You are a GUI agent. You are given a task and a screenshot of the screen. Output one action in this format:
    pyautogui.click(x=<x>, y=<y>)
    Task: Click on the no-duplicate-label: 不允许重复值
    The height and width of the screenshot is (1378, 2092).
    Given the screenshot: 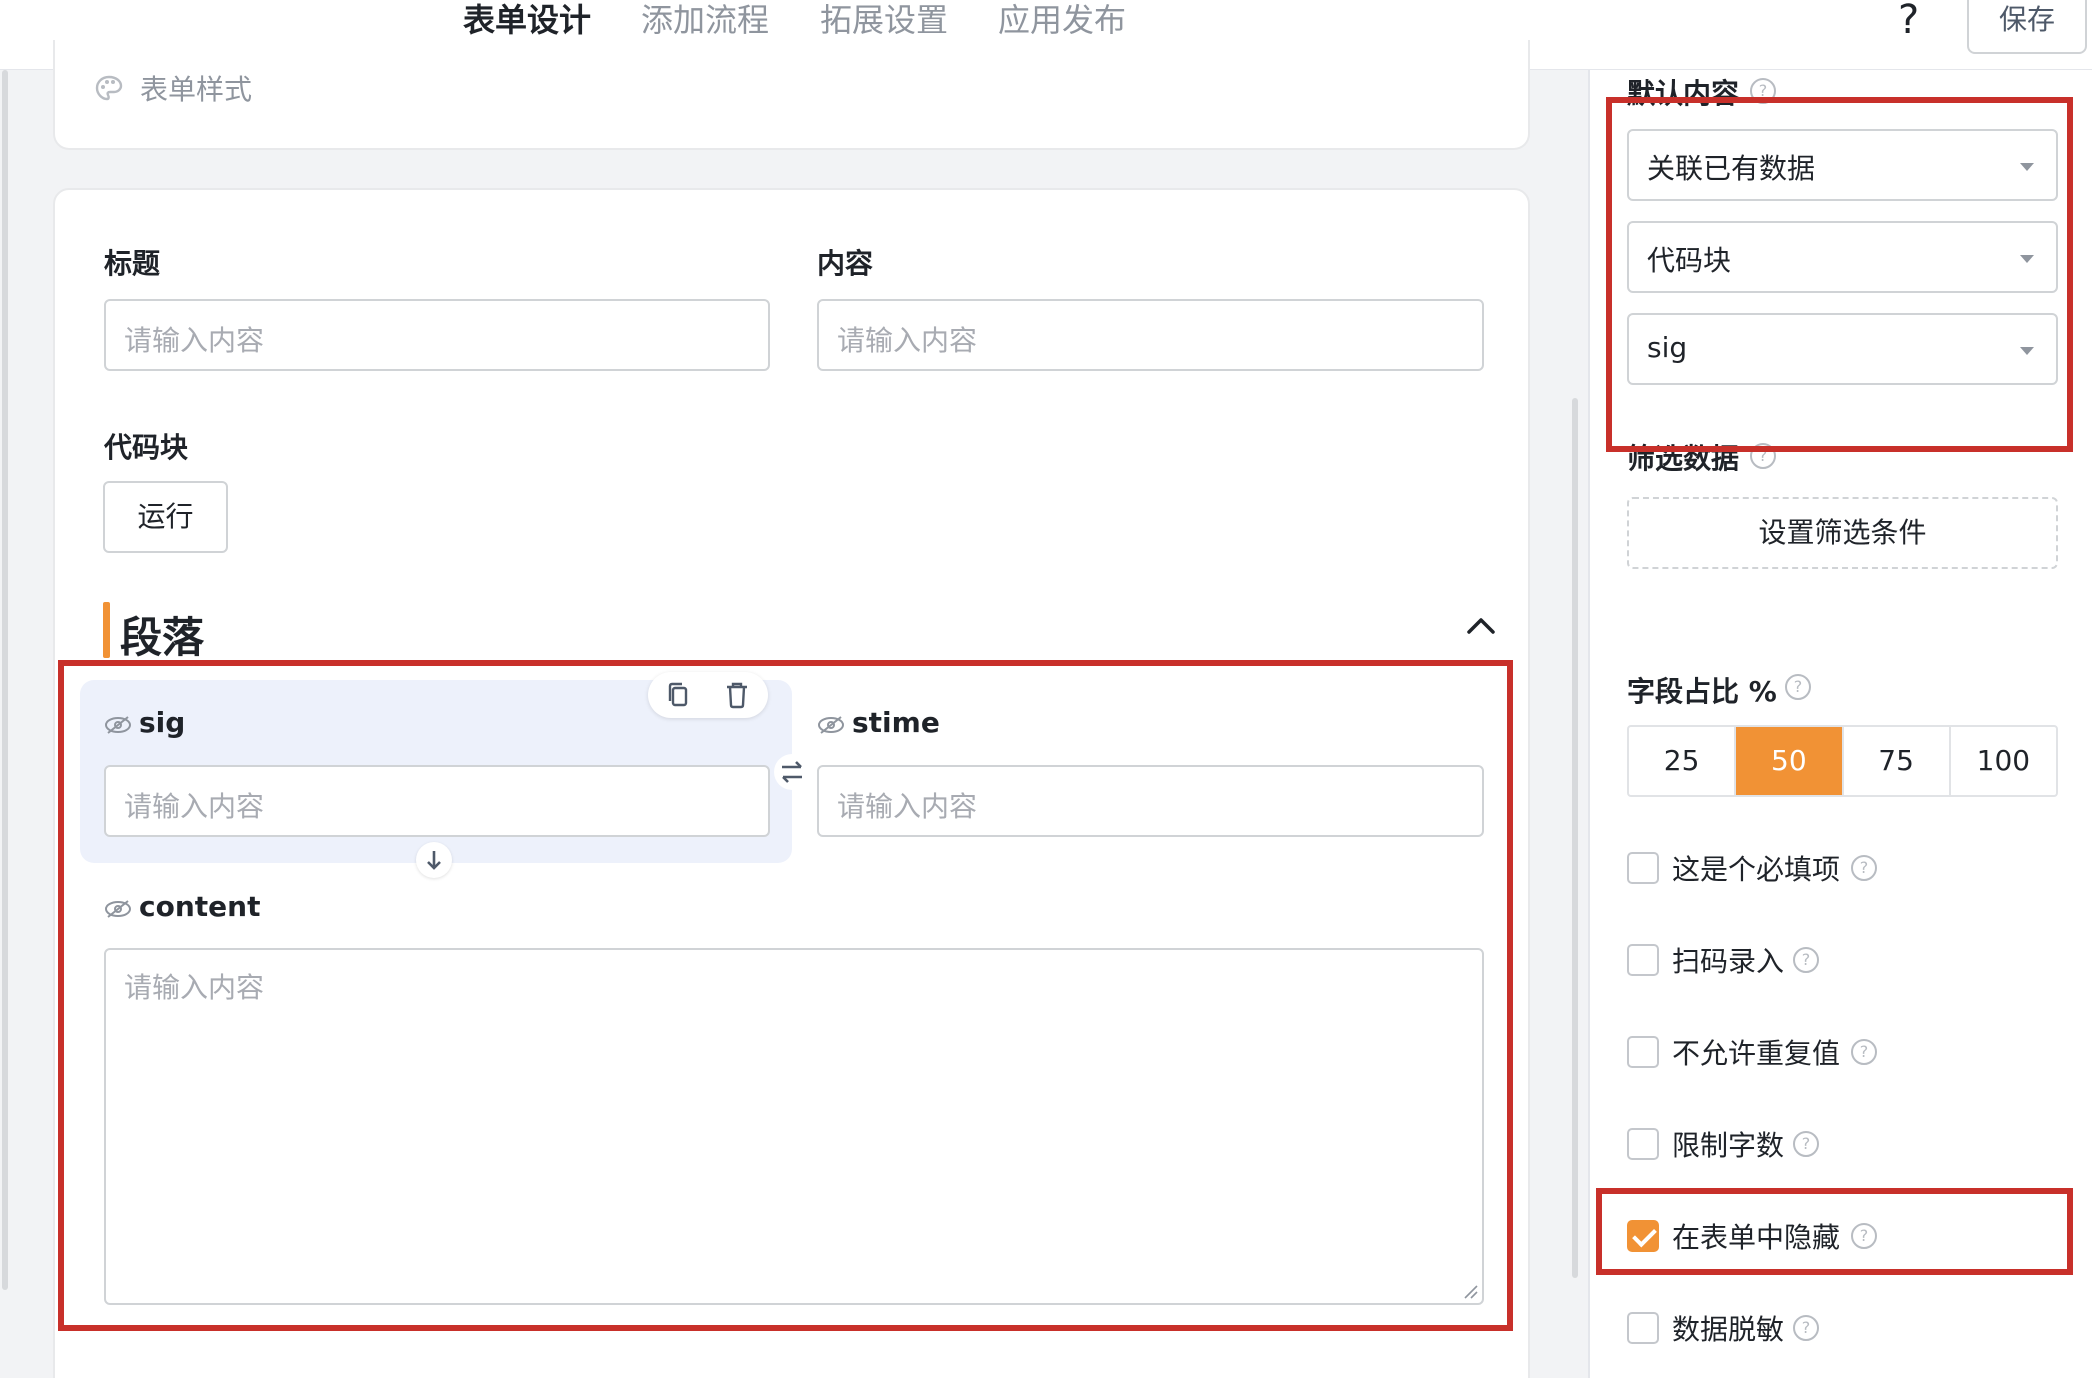 What is the action you would take?
    pyautogui.click(x=1756, y=1053)
    